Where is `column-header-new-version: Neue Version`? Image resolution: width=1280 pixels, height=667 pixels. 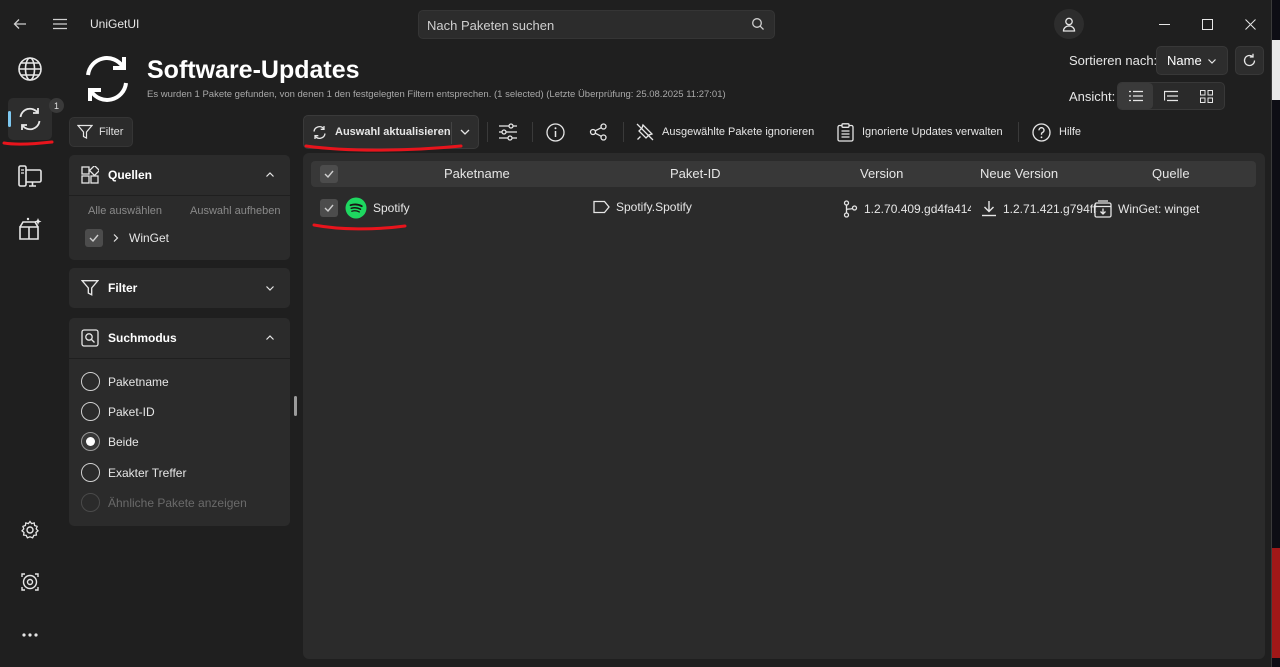 column-header-new-version: Neue Version is located at coordinates (1019, 173).